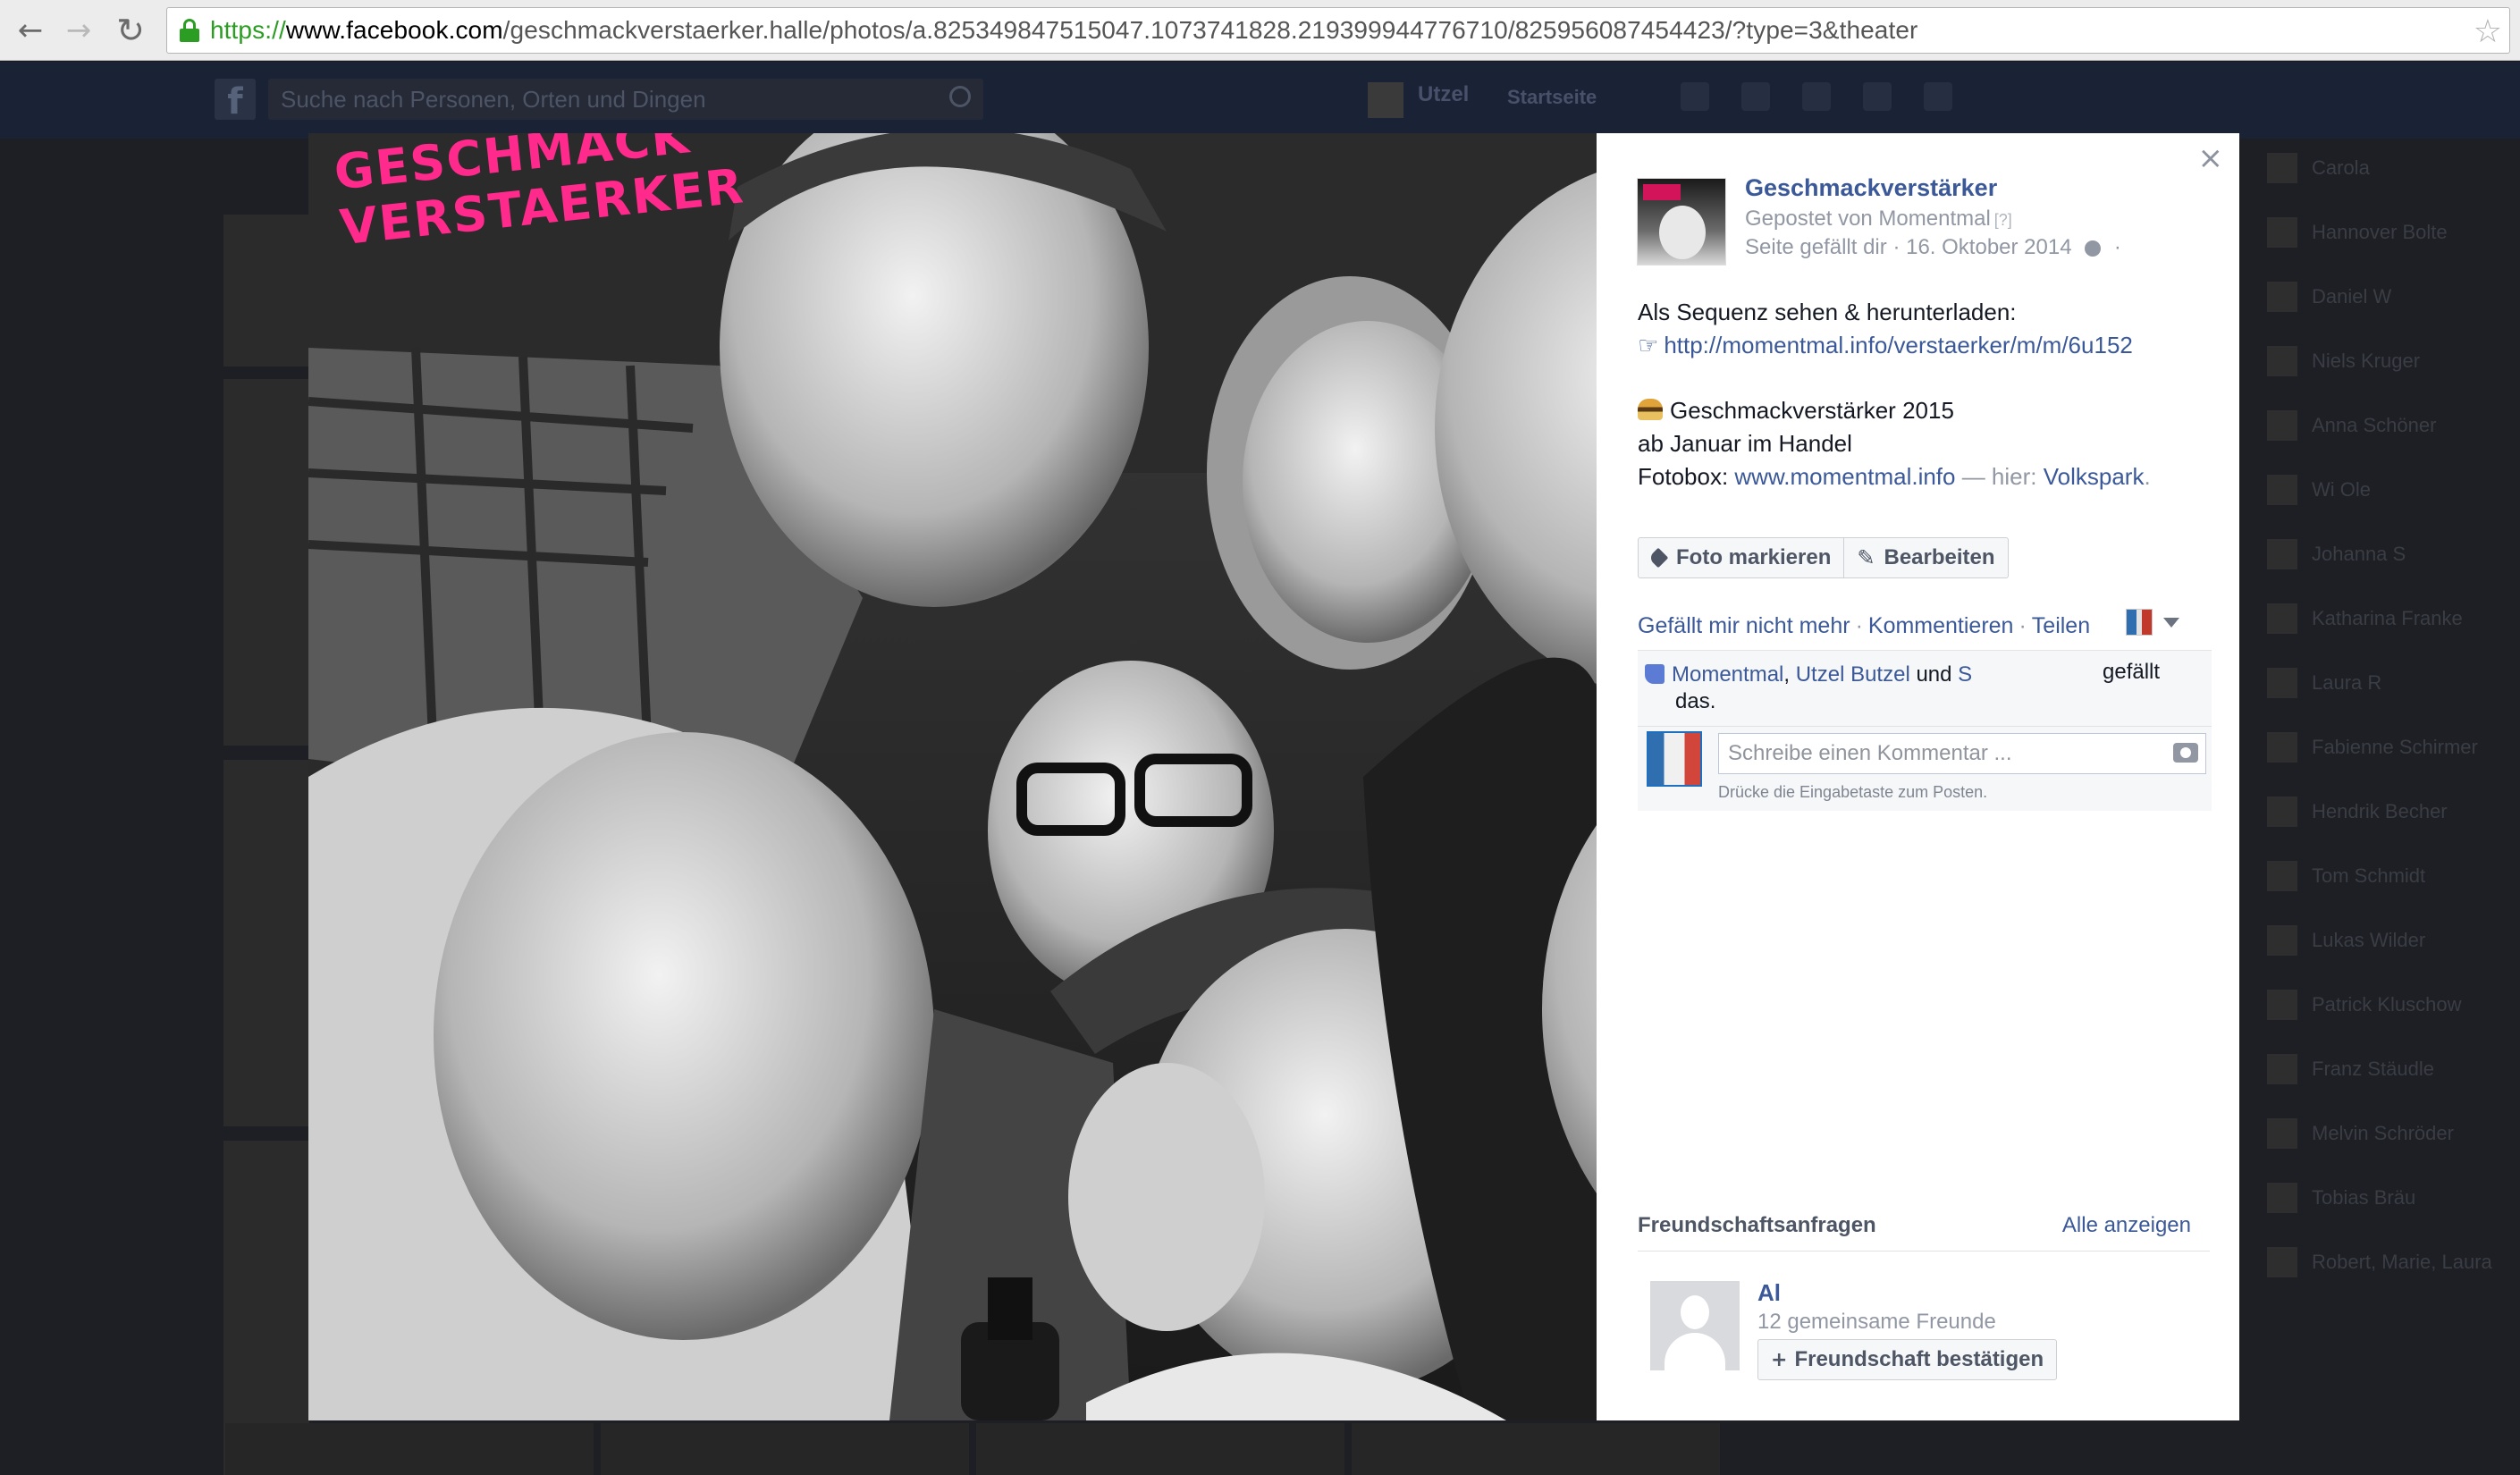 The height and width of the screenshot is (1475, 2520). I want to click on post-meta: Seite gefällt dir · 16. Oktober 2014 ·, so click(1933, 247).